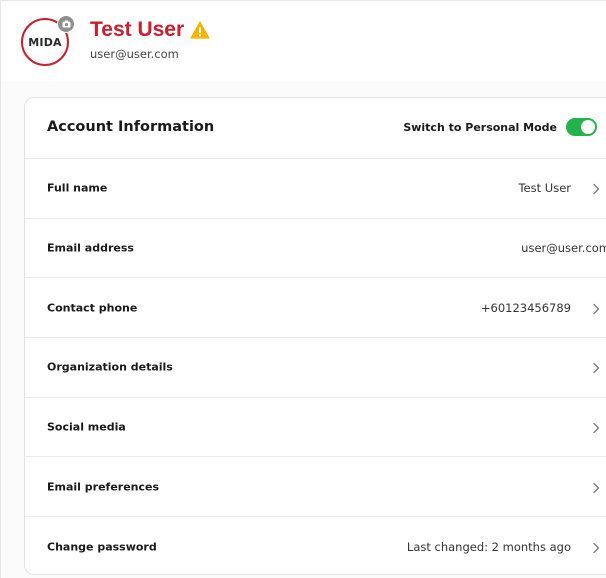 The width and height of the screenshot is (606, 578). I want to click on row-label: Organization details, so click(110, 367).